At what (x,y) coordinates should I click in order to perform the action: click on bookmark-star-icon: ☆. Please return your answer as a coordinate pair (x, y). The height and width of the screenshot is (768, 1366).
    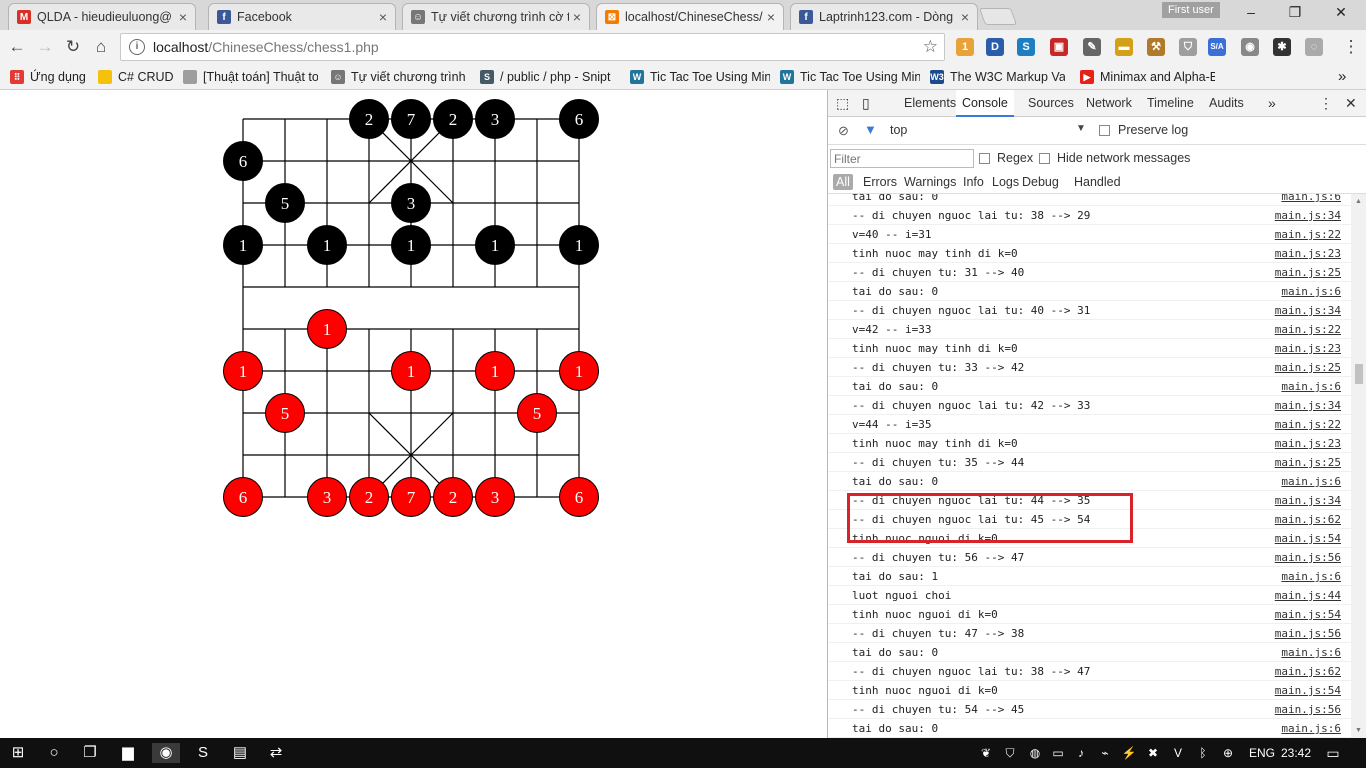
    Looking at the image, I should click on (930, 47).